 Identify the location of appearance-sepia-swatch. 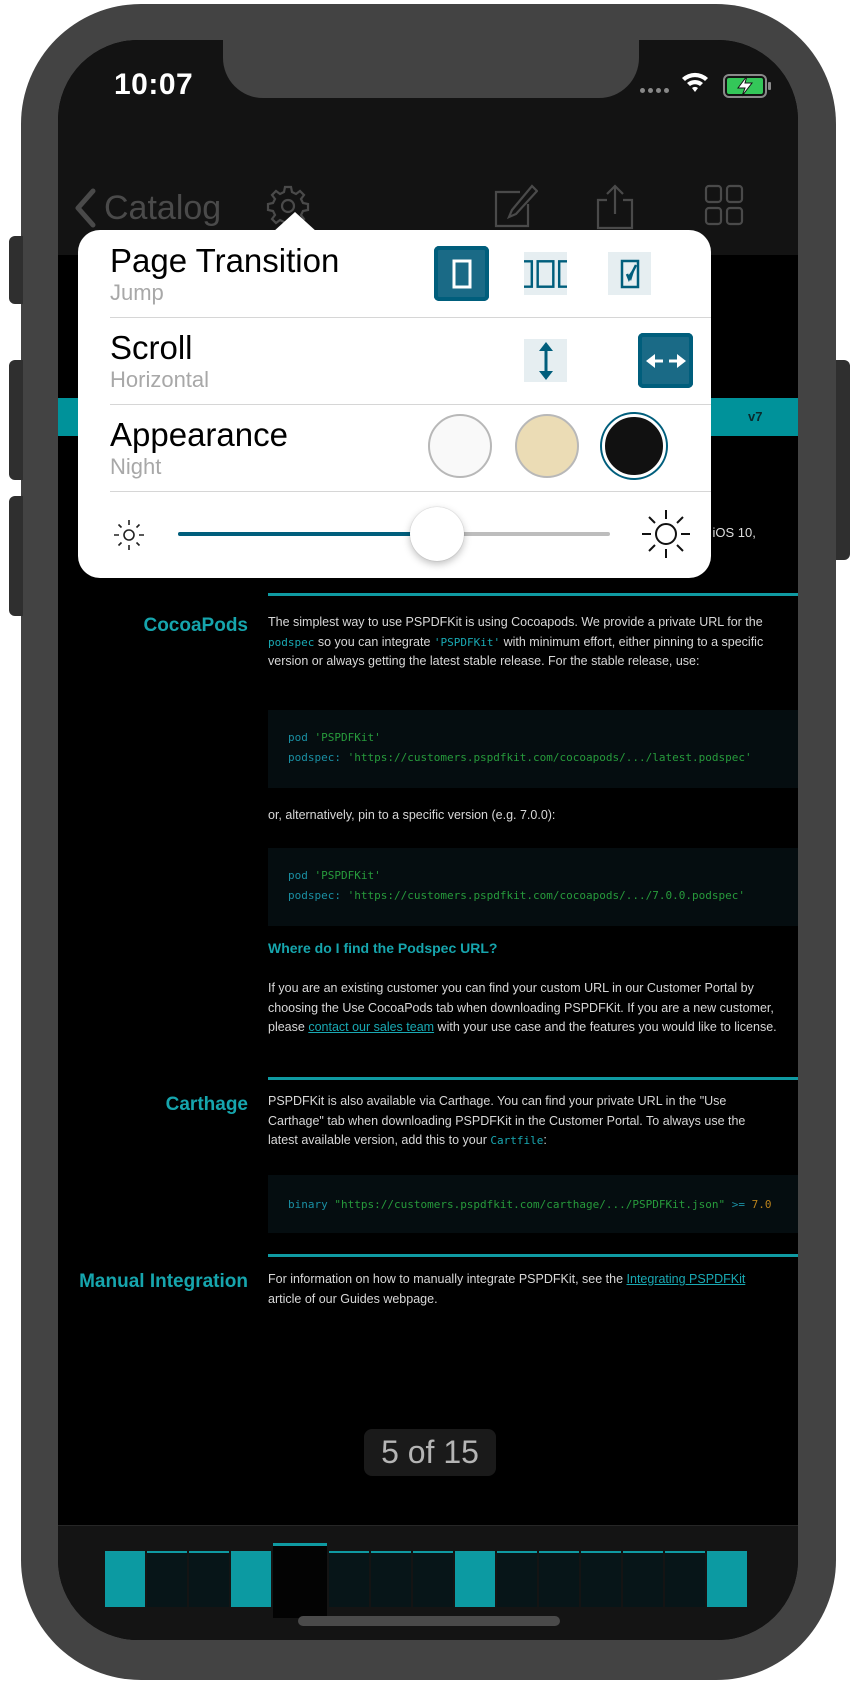
(547, 446).